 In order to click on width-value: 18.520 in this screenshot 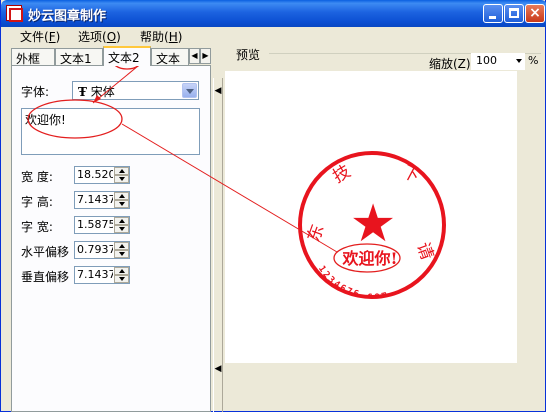, I will do `click(95, 174)`.